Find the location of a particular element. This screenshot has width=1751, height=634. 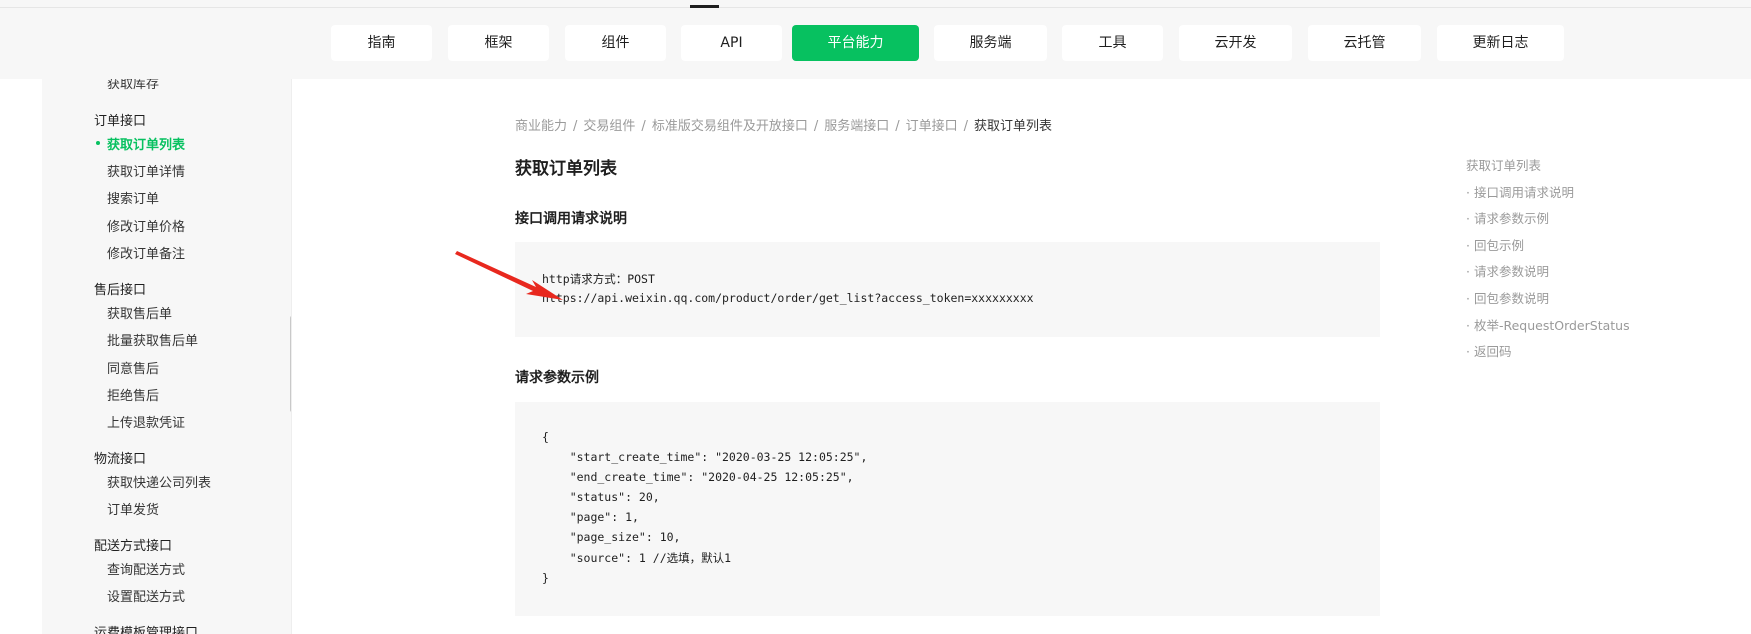

toc-item: 获取订单列表 is located at coordinates (1503, 164).